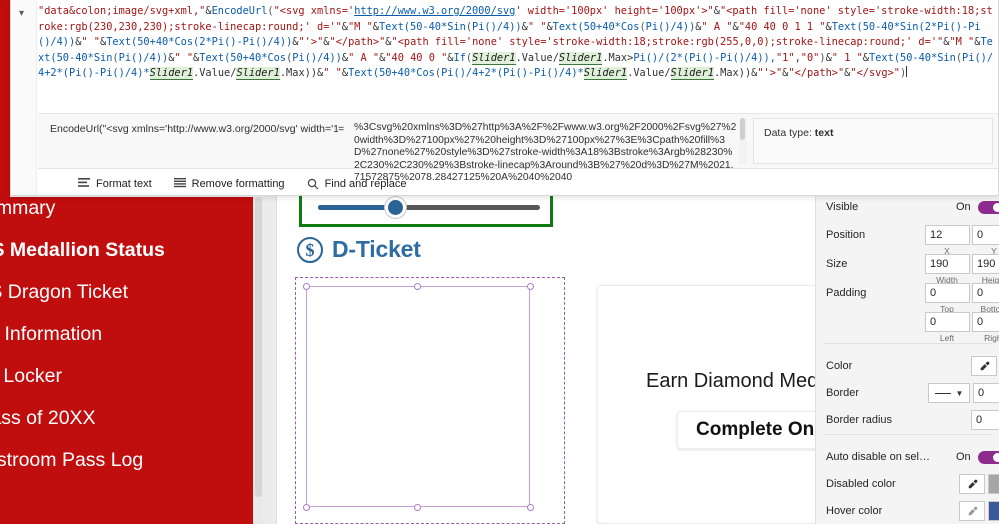 This screenshot has width=999, height=524. What do you see at coordinates (984, 366) in the screenshot?
I see `color-eyedropper-icon` at bounding box center [984, 366].